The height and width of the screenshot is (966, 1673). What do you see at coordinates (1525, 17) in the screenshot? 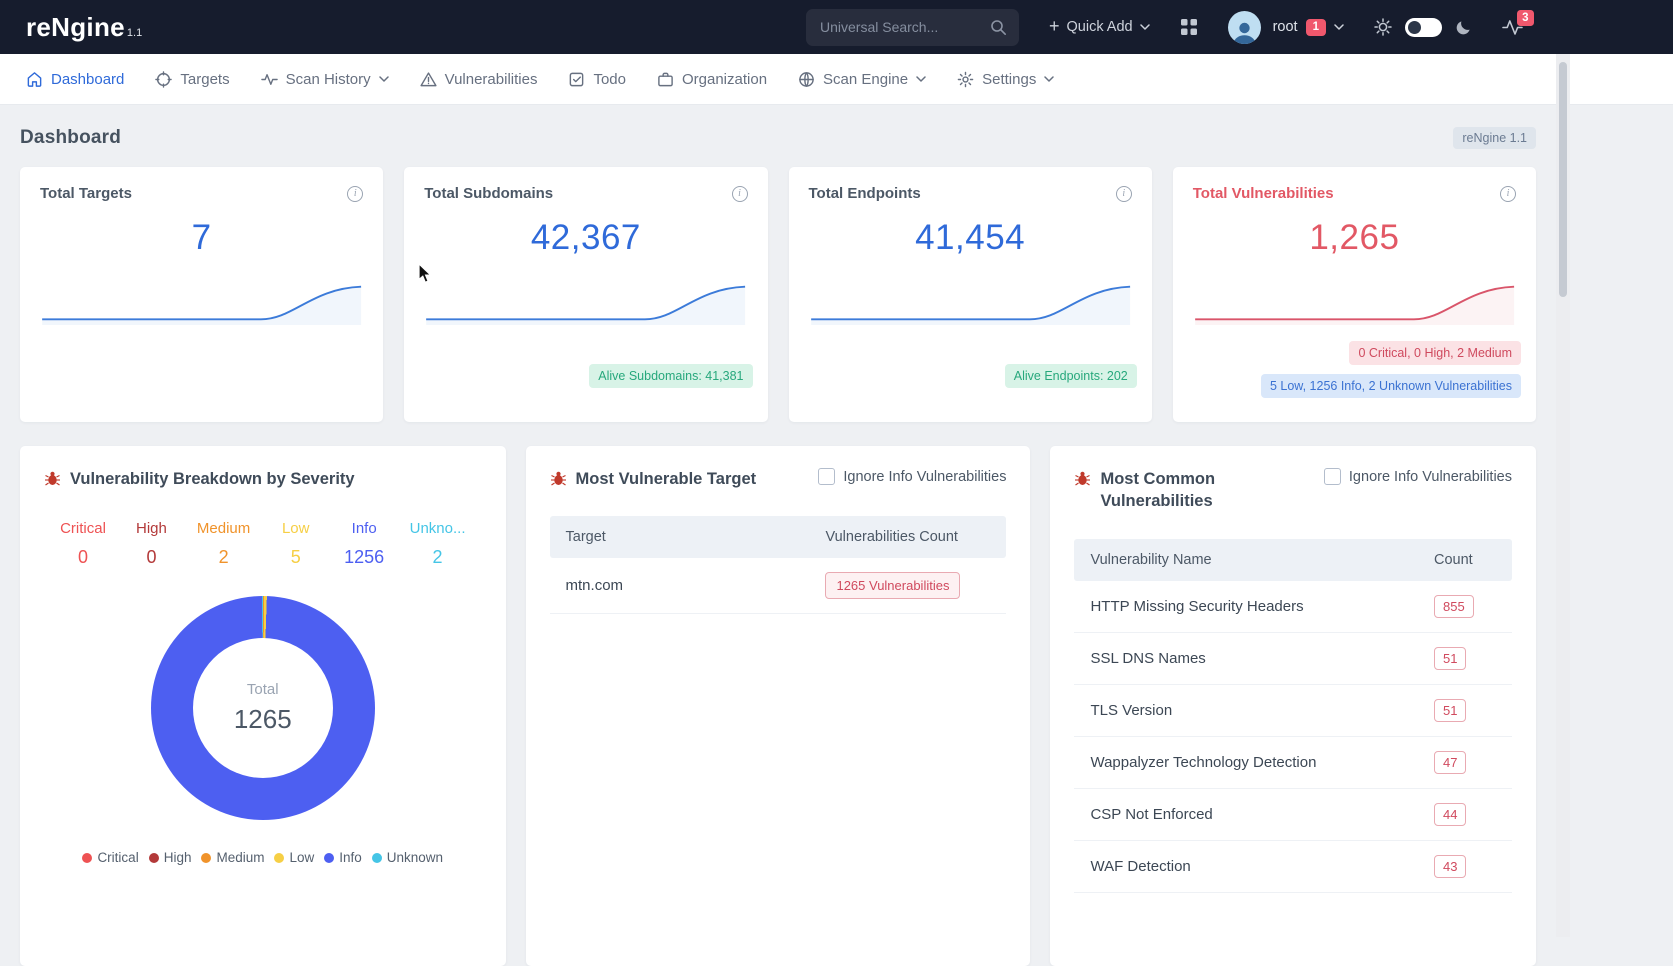
I see `notification-badge: 3` at bounding box center [1525, 17].